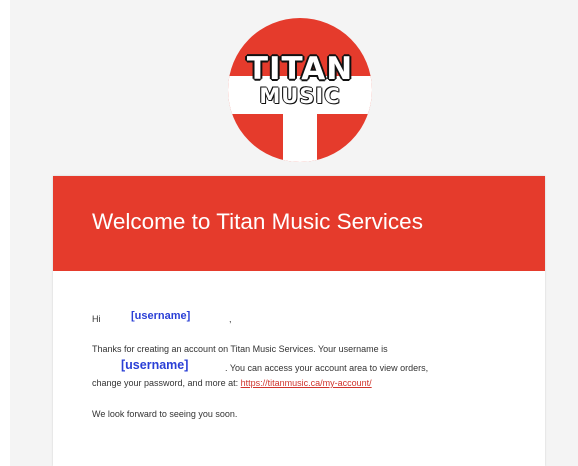  What do you see at coordinates (165, 414) in the screenshot?
I see `closing-text: We look forward to seeing you soon.` at bounding box center [165, 414].